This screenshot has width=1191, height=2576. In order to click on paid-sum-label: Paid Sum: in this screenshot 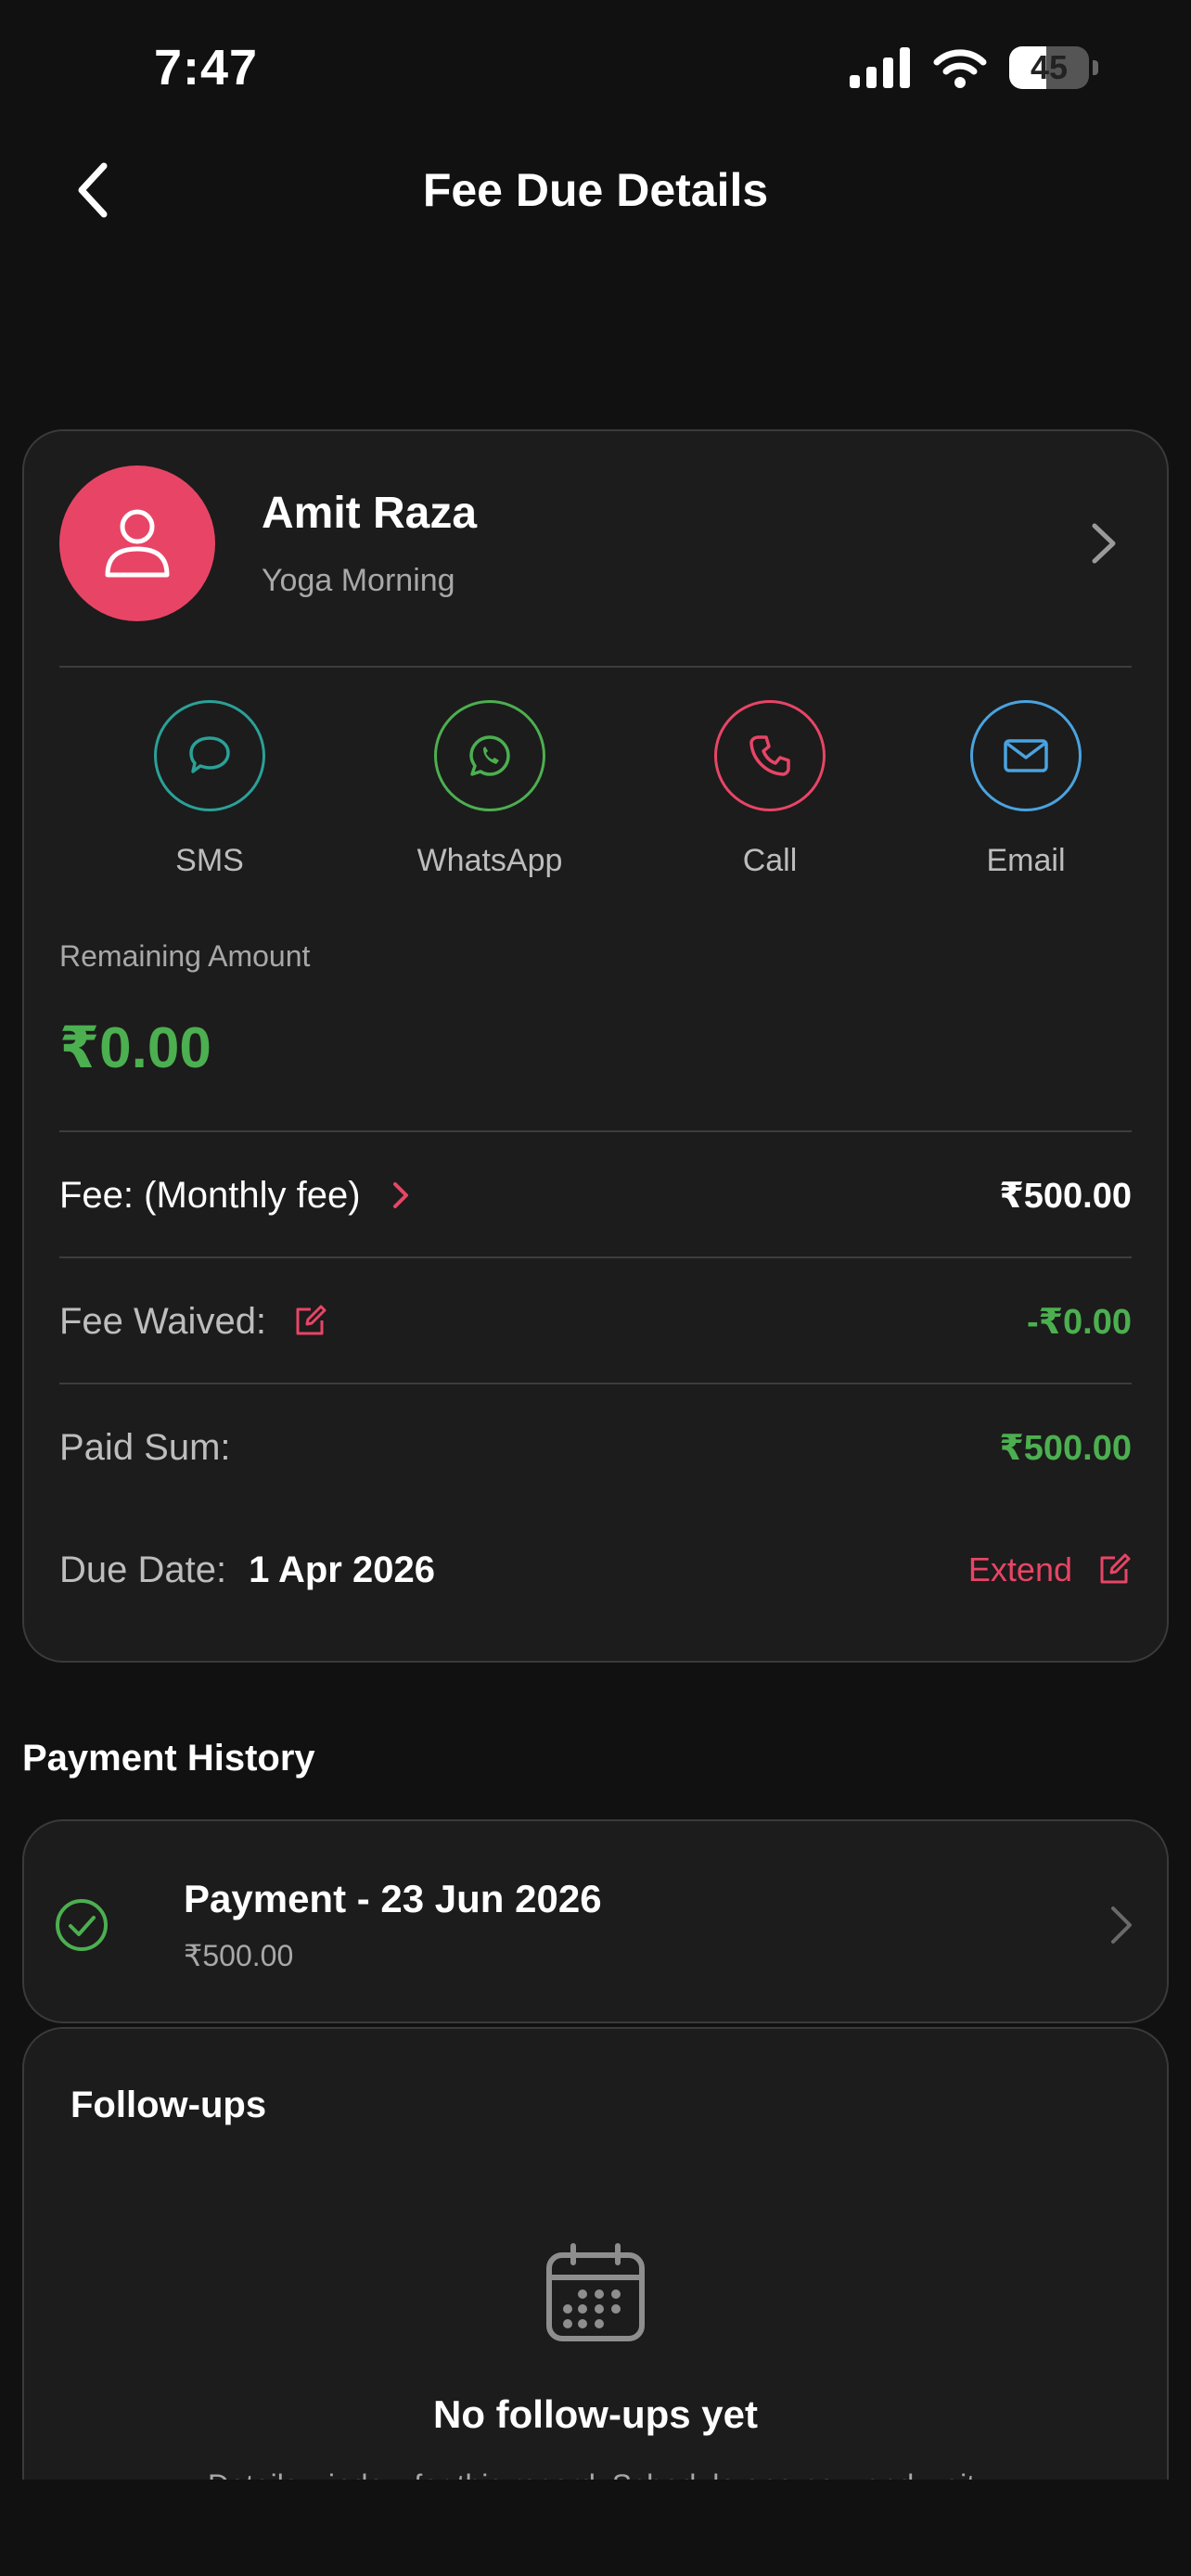, I will do `click(145, 1447)`.